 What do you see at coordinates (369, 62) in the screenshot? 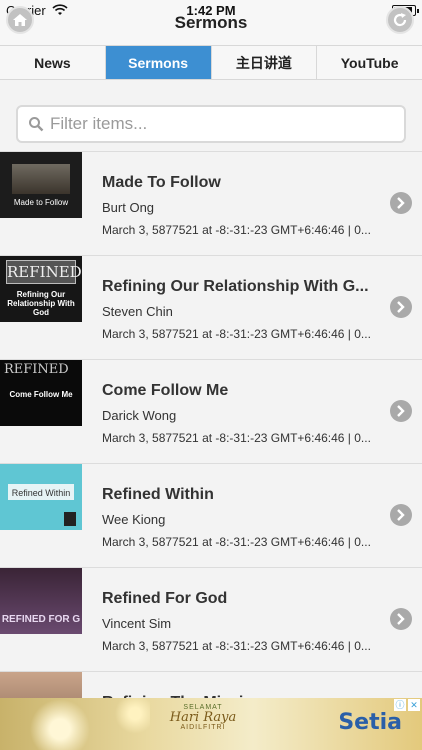
I see `tab-youtube: YouTube` at bounding box center [369, 62].